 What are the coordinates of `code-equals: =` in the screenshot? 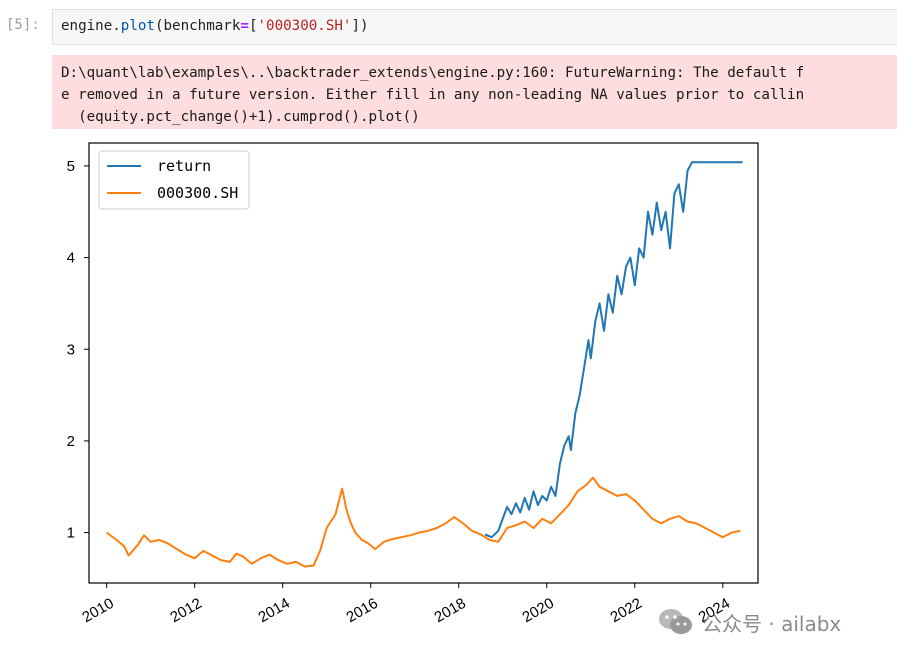 It's located at (244, 26).